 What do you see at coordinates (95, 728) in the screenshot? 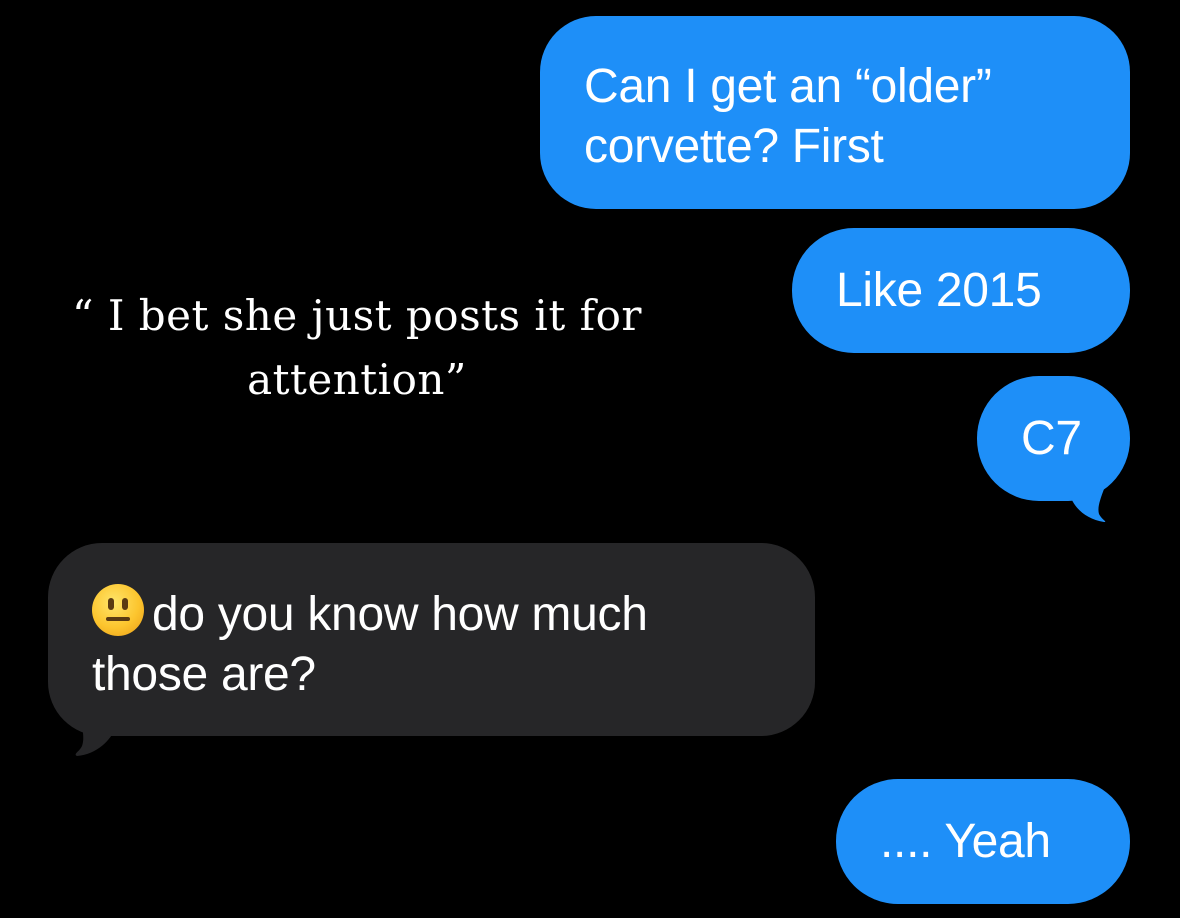
I see `received-bubble-tail` at bounding box center [95, 728].